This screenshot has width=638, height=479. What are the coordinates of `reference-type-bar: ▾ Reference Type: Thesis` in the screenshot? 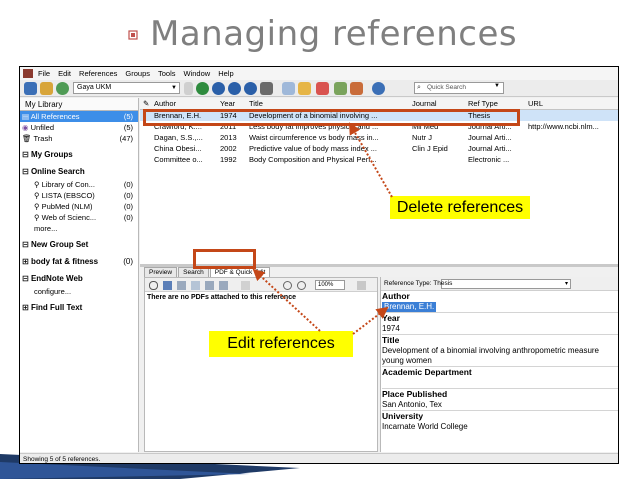 It's located at (499, 284).